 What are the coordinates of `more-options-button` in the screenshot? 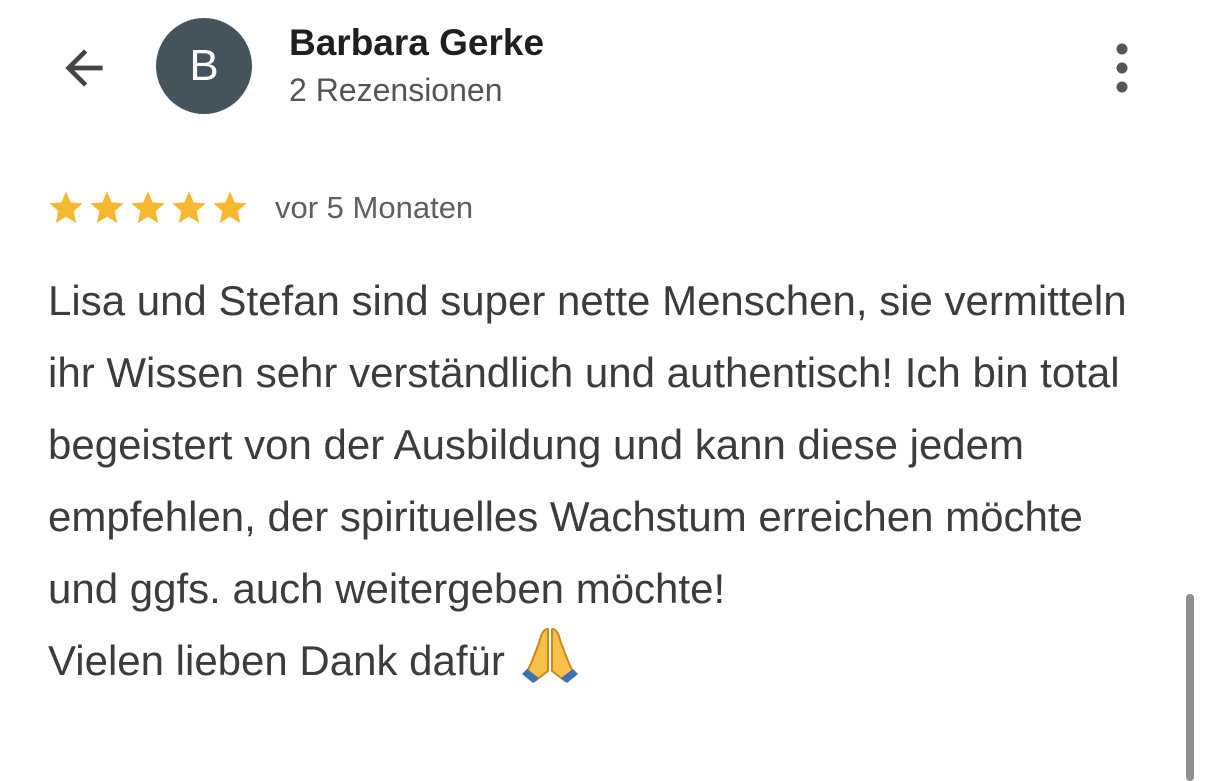 It's located at (1122, 68).